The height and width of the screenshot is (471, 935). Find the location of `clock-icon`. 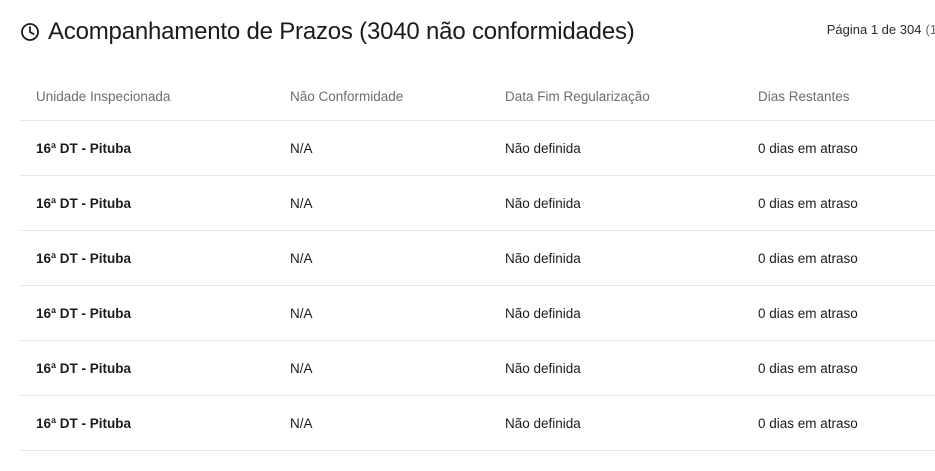

clock-icon is located at coordinates (30, 32).